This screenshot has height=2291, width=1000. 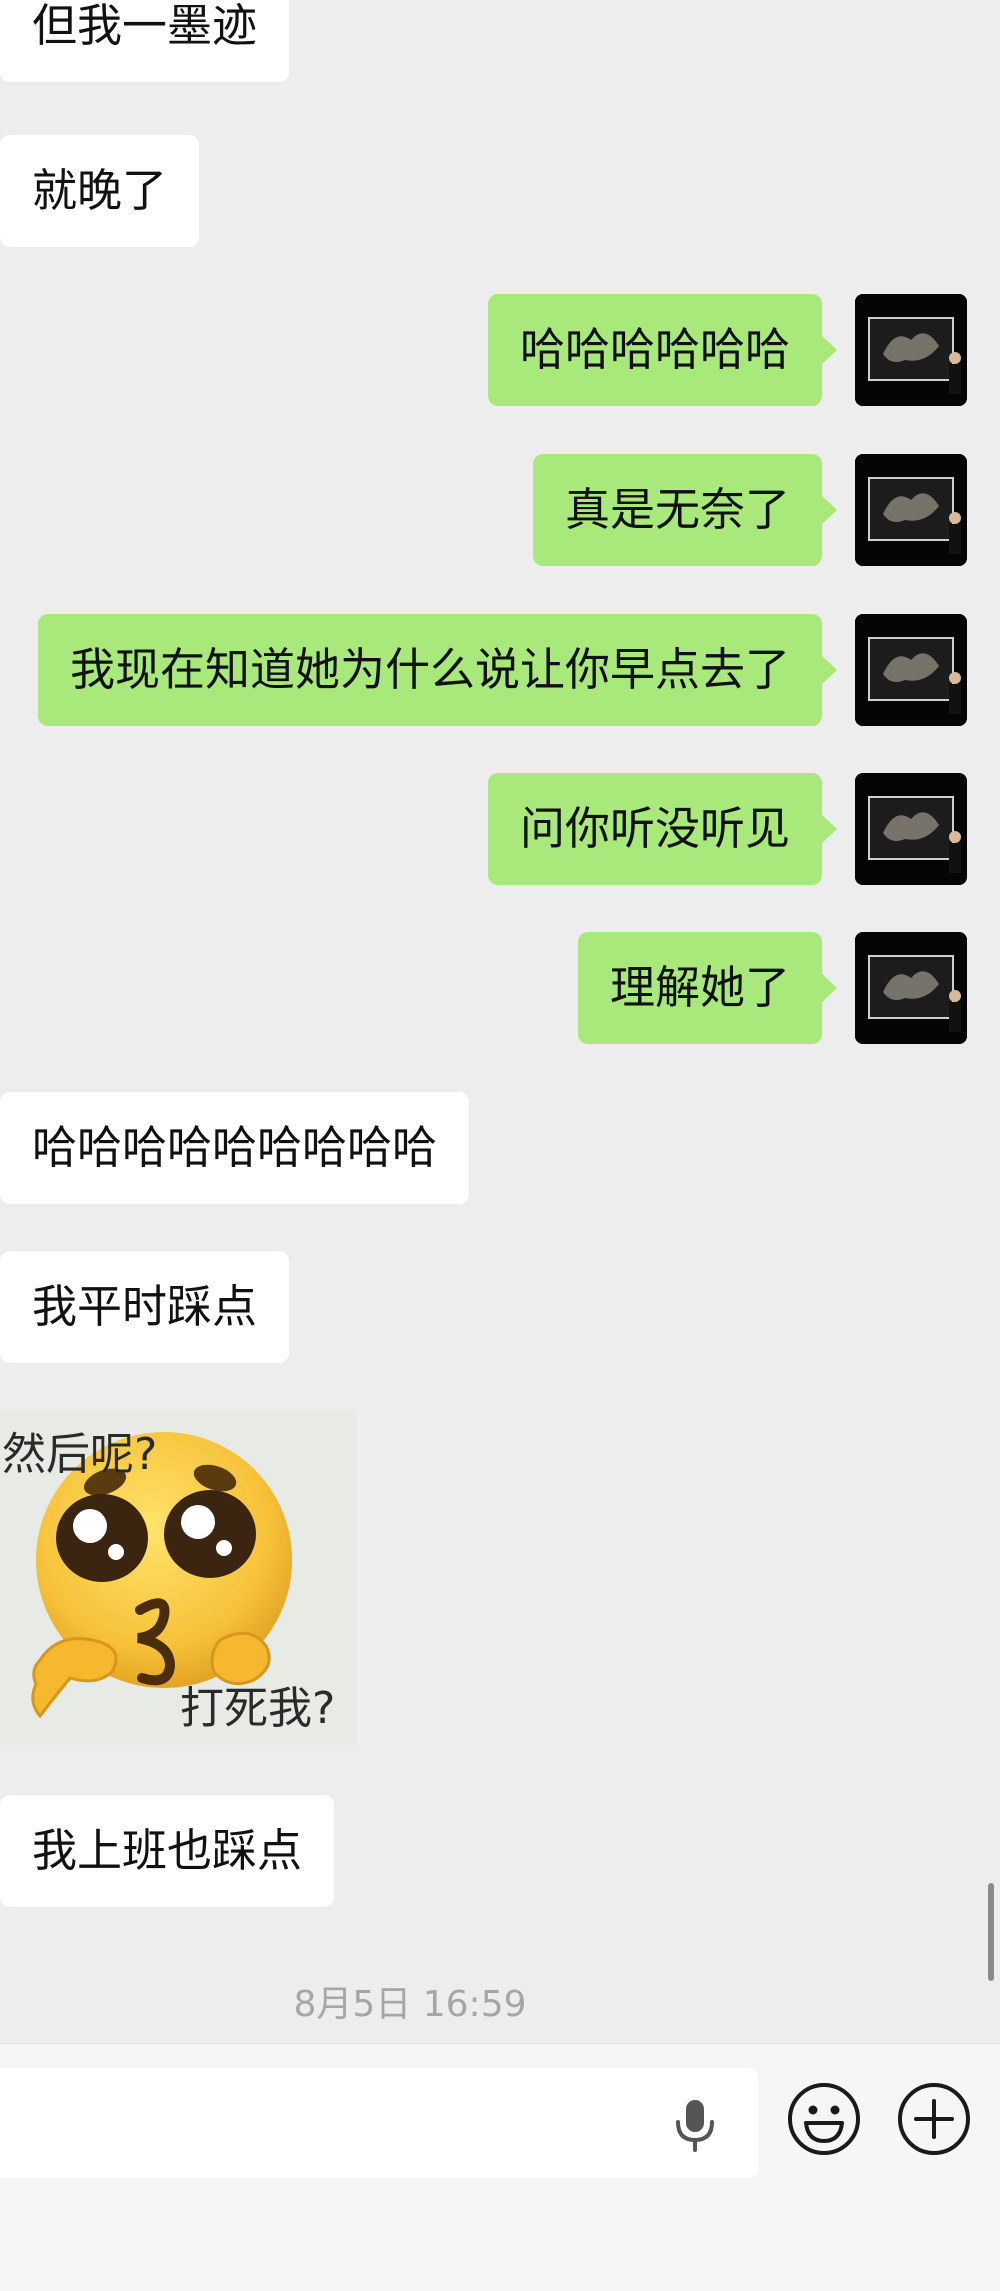 What do you see at coordinates (379, 2123) in the screenshot?
I see `message-input` at bounding box center [379, 2123].